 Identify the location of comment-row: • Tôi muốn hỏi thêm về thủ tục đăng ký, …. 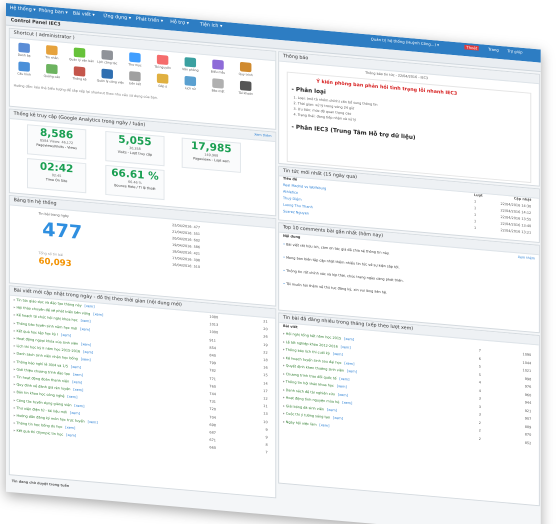
(409, 296).